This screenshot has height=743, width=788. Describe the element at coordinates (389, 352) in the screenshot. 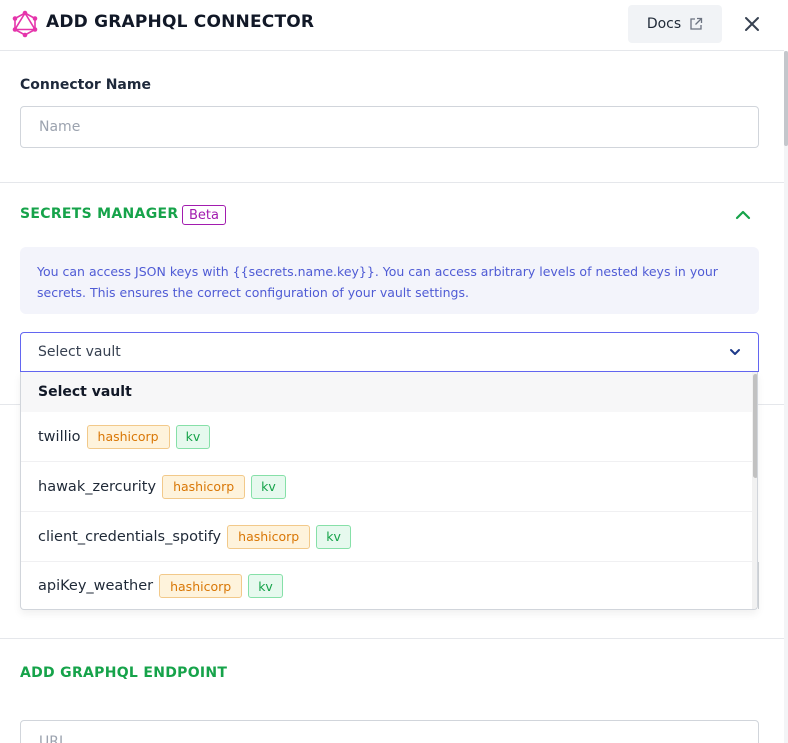

I see `vault-select: Select vault` at that location.